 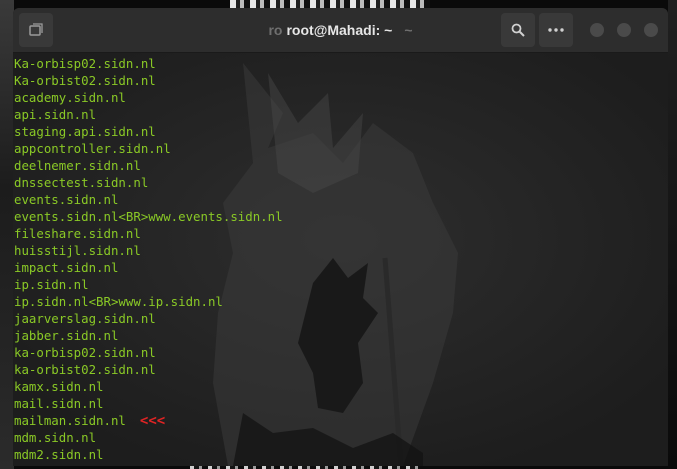 I want to click on terminal-line: mailman.sidn.nl <<<, so click(x=148, y=420).